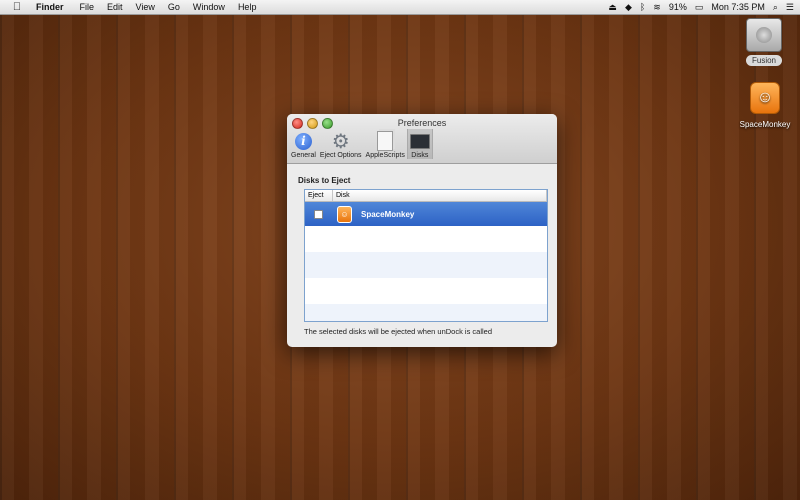 Image resolution: width=800 pixels, height=500 pixels. What do you see at coordinates (115, 7) in the screenshot?
I see `menu-edit: Edit` at bounding box center [115, 7].